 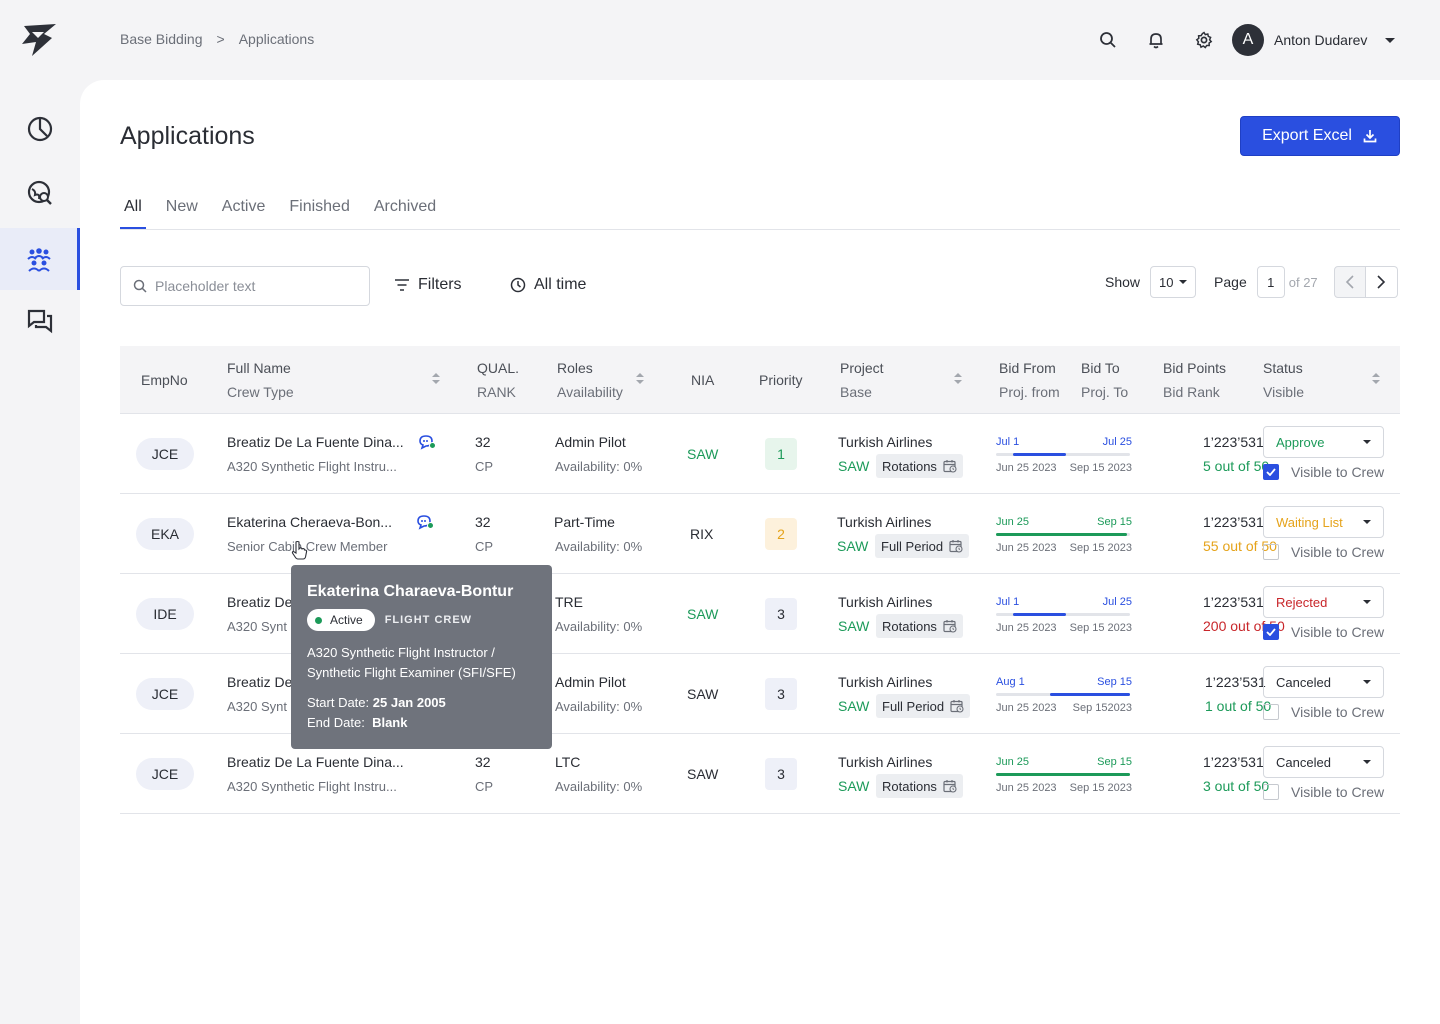 I want to click on tooltip-name: Ekaterina Charaeva-Bontur, so click(x=410, y=591).